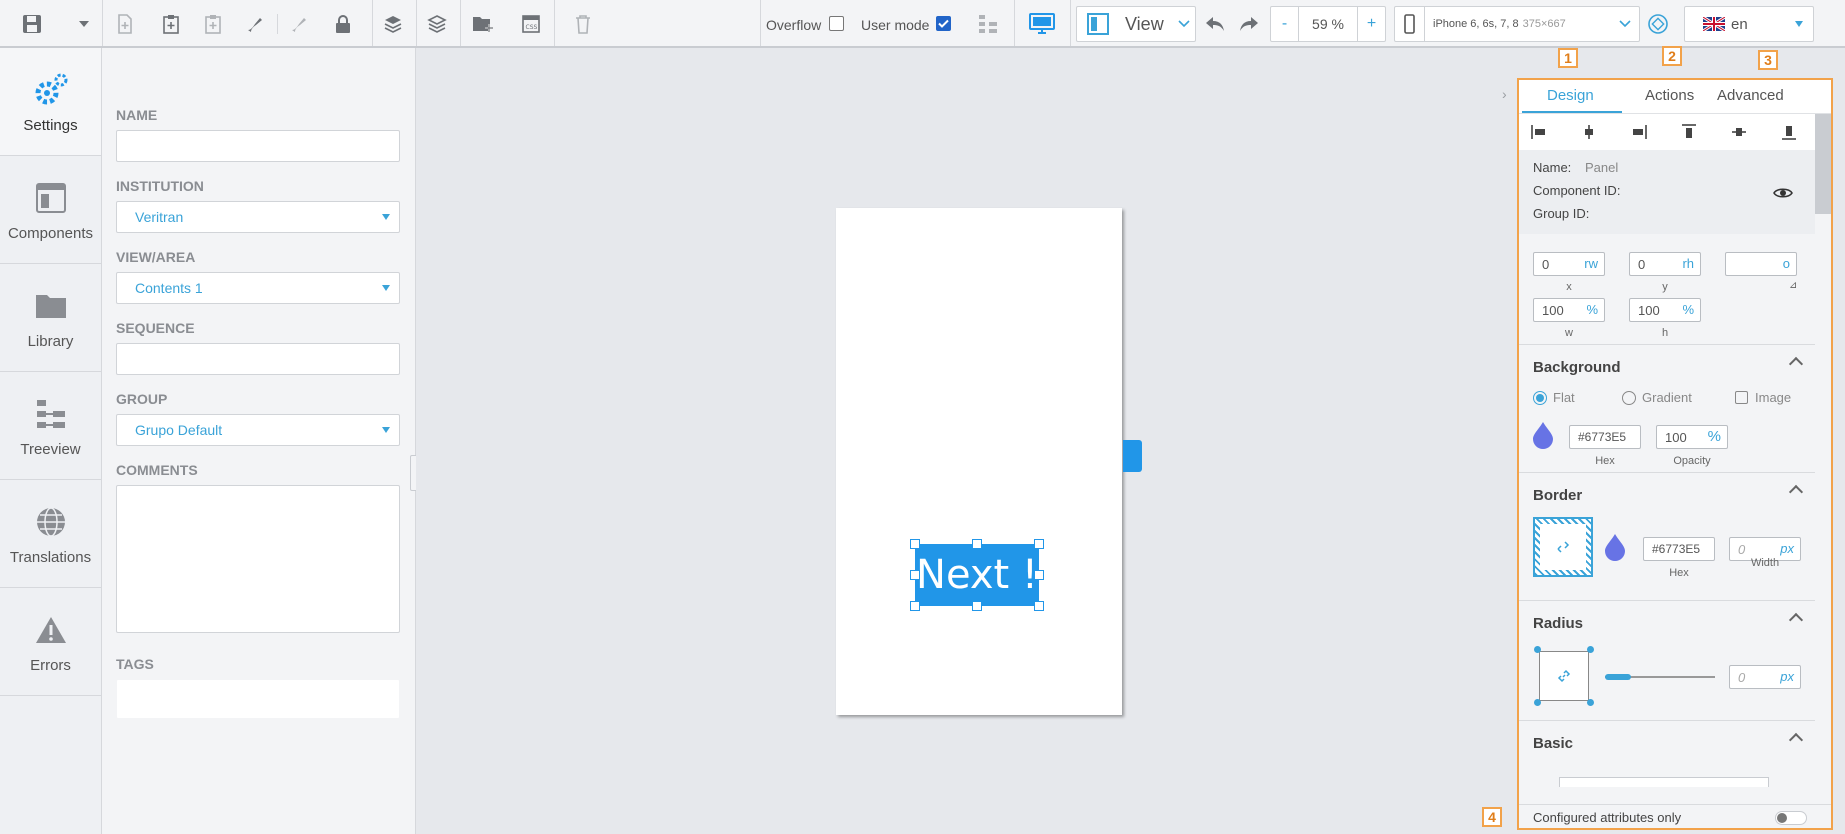 The image size is (1845, 834). What do you see at coordinates (1132, 456) in the screenshot?
I see `device-side-tab` at bounding box center [1132, 456].